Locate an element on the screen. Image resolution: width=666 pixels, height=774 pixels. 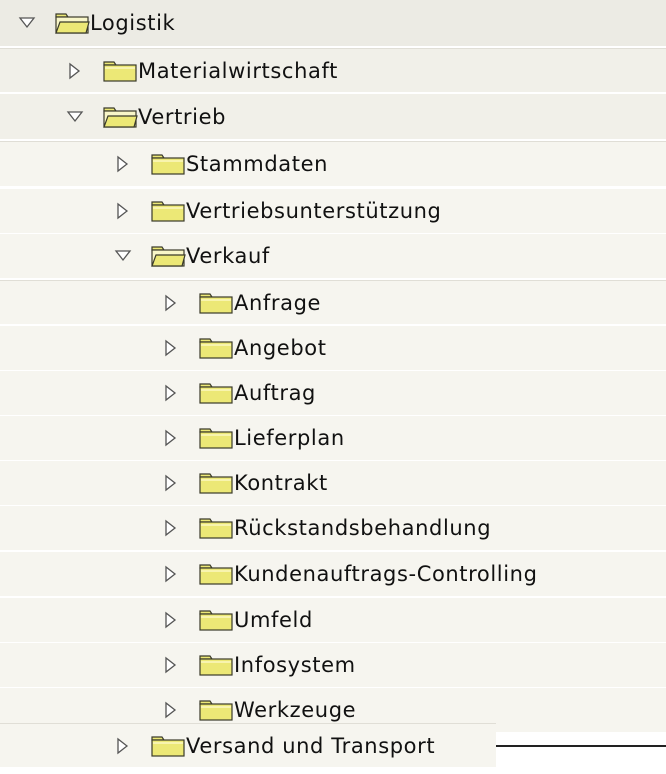
tree-node: Stammdaten is located at coordinates (333, 163).